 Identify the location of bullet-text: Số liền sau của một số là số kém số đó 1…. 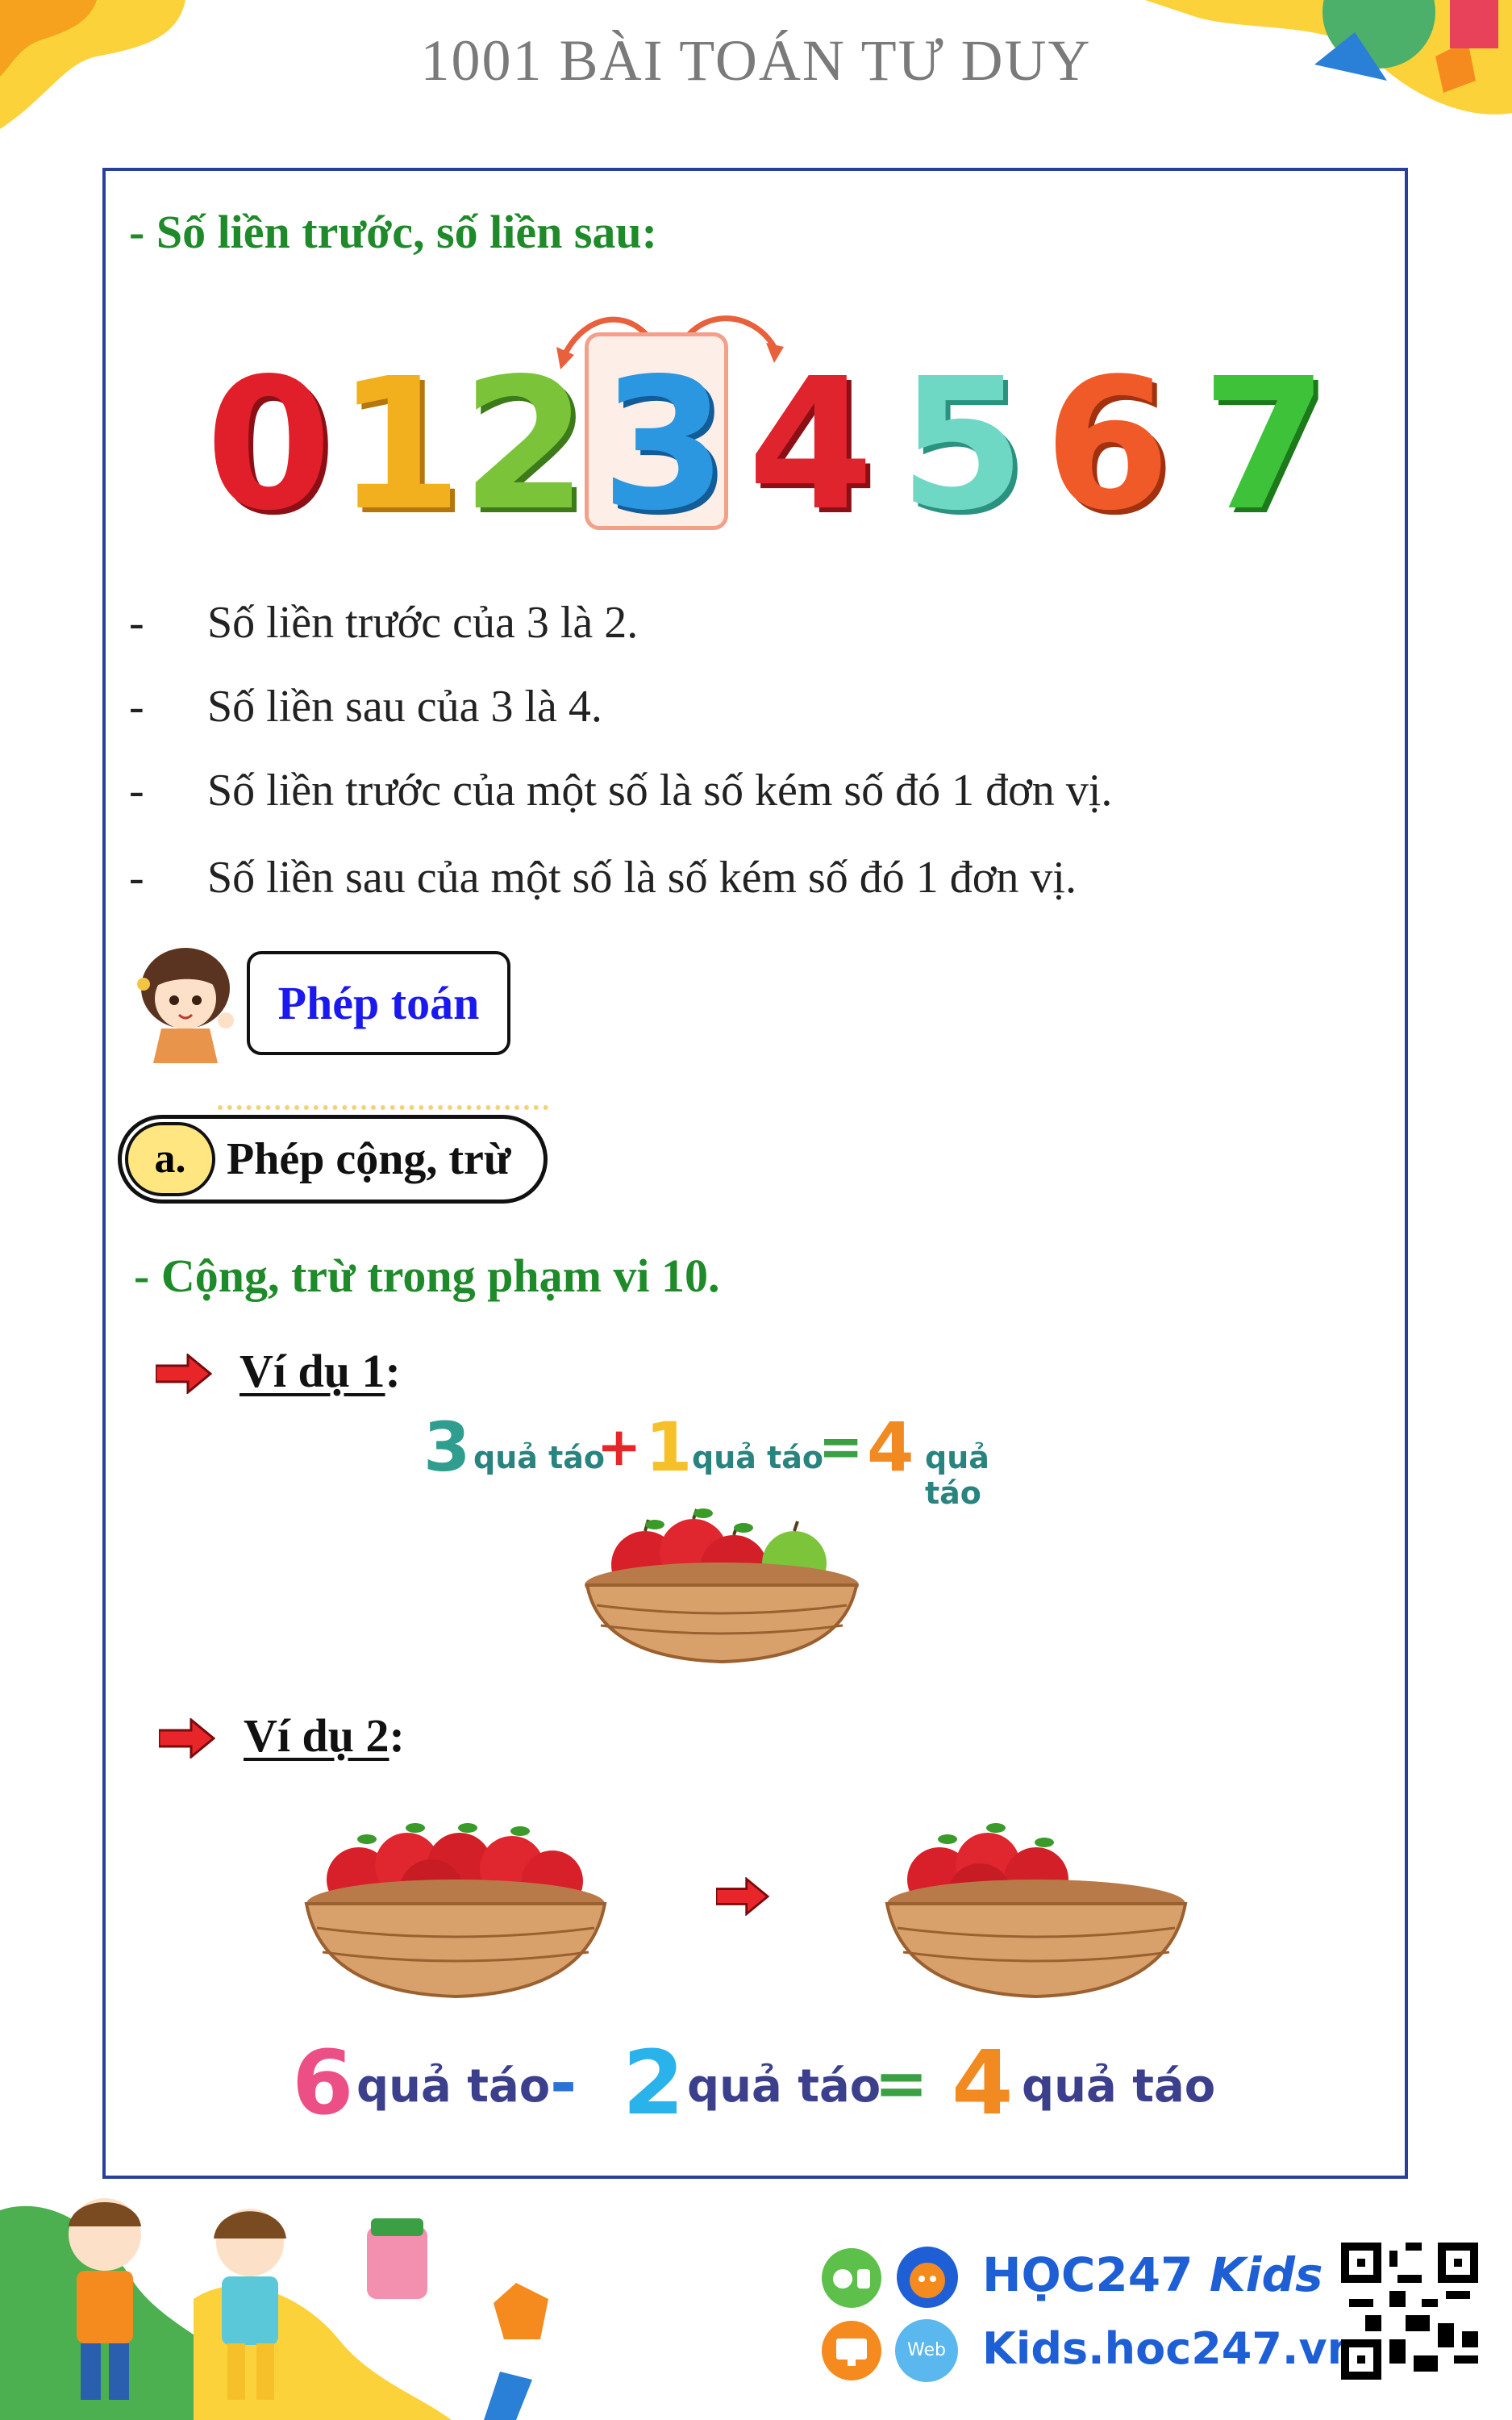
(642, 878).